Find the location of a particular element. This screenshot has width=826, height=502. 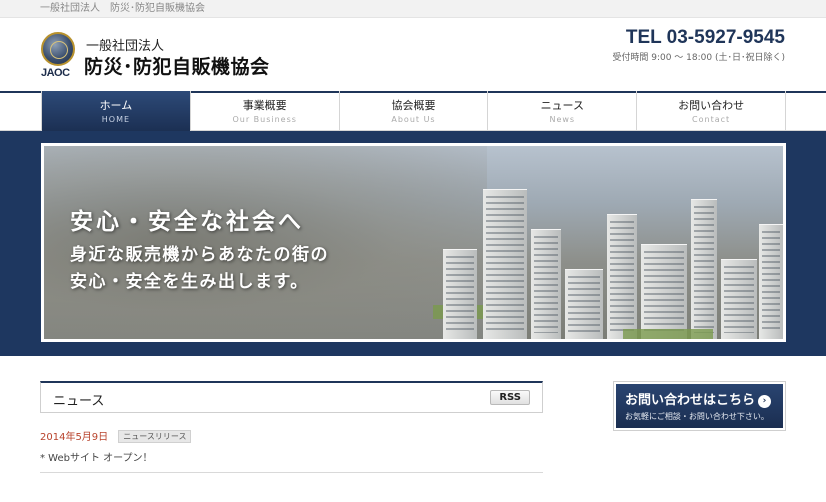

contact-banner-subtitle: お気軽にご相談・お問い合わせ下さい。 is located at coordinates (697, 416).